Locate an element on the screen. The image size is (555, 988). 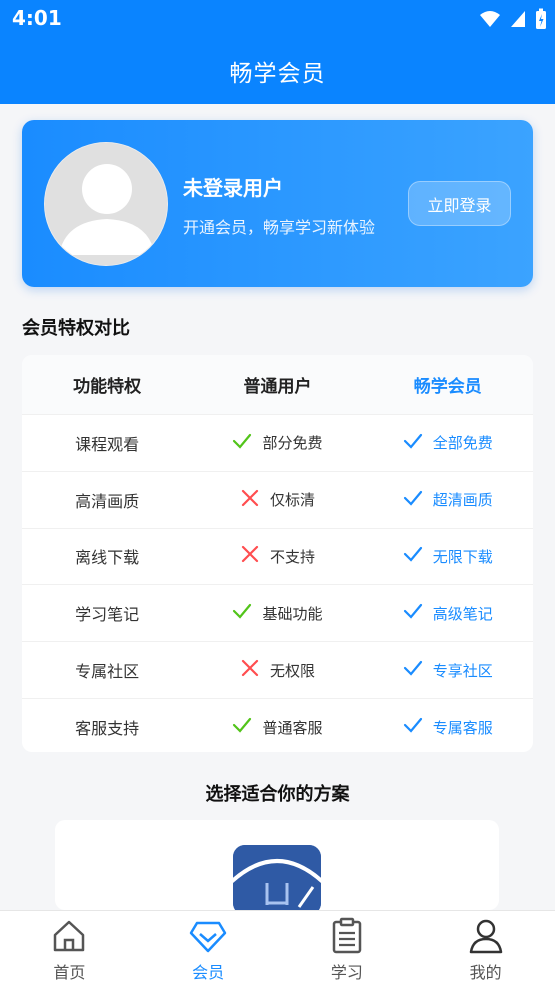
nav-label-mine: 我的 is located at coordinates (485, 972).